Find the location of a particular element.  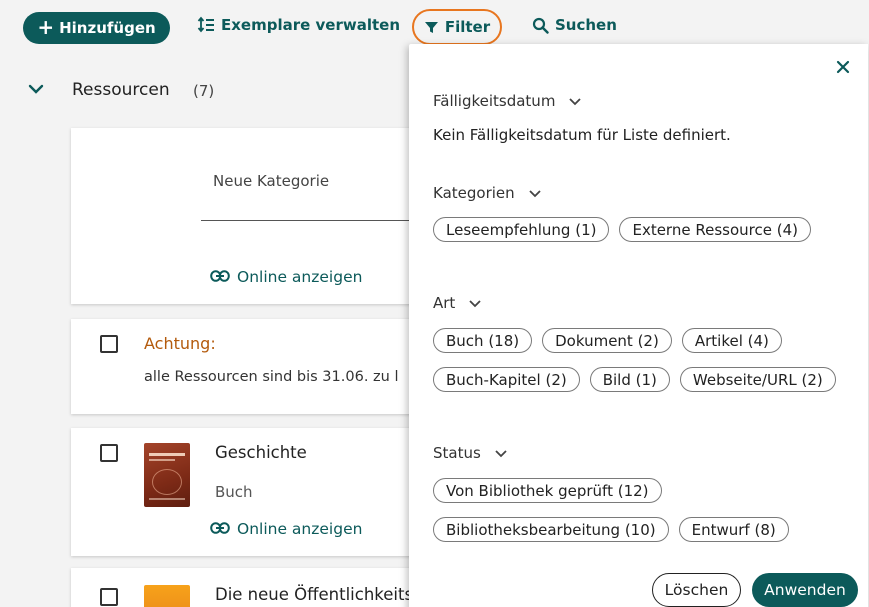

filter-chip: Entwurf (8) is located at coordinates (733, 529).